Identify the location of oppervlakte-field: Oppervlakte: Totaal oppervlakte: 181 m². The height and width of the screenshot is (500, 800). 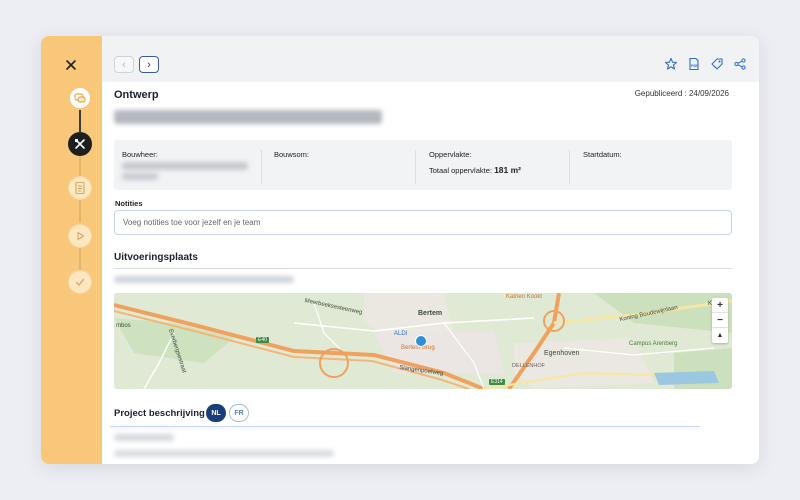
(475, 162).